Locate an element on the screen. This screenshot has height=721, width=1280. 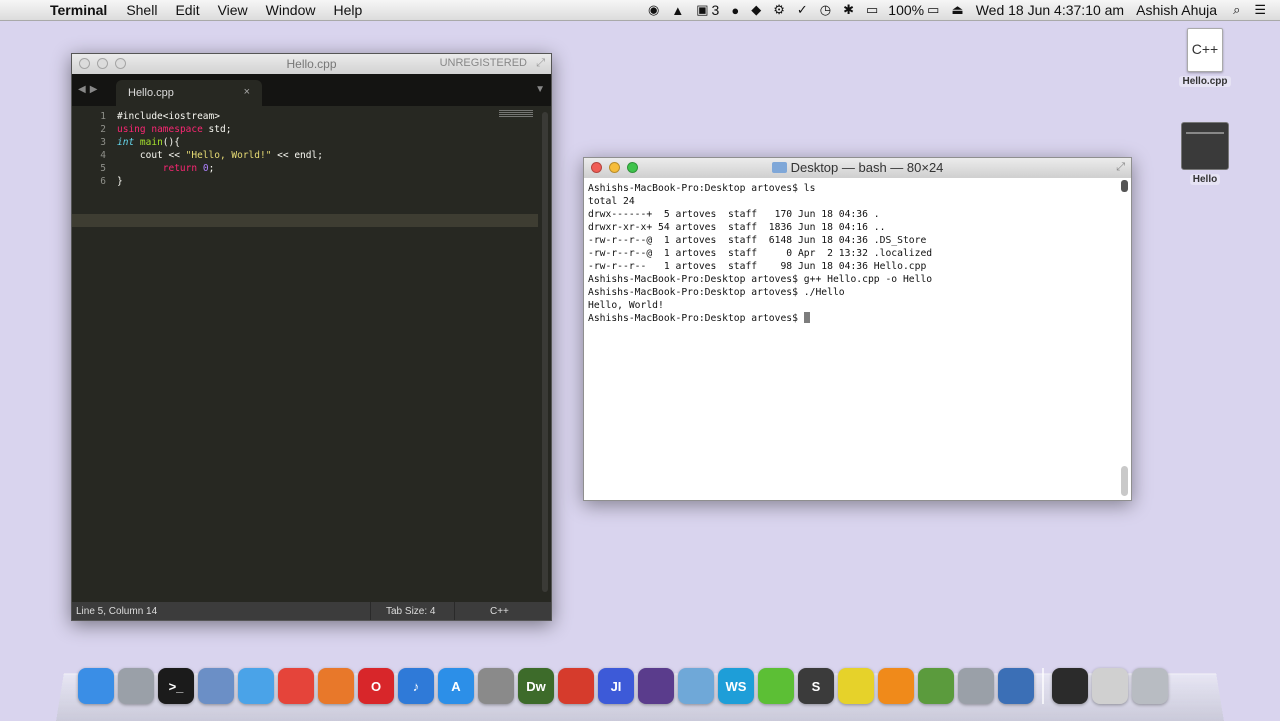
tab-bar: ◀▶ Hello.cpp × ▼ is located at coordinates (311, 90).